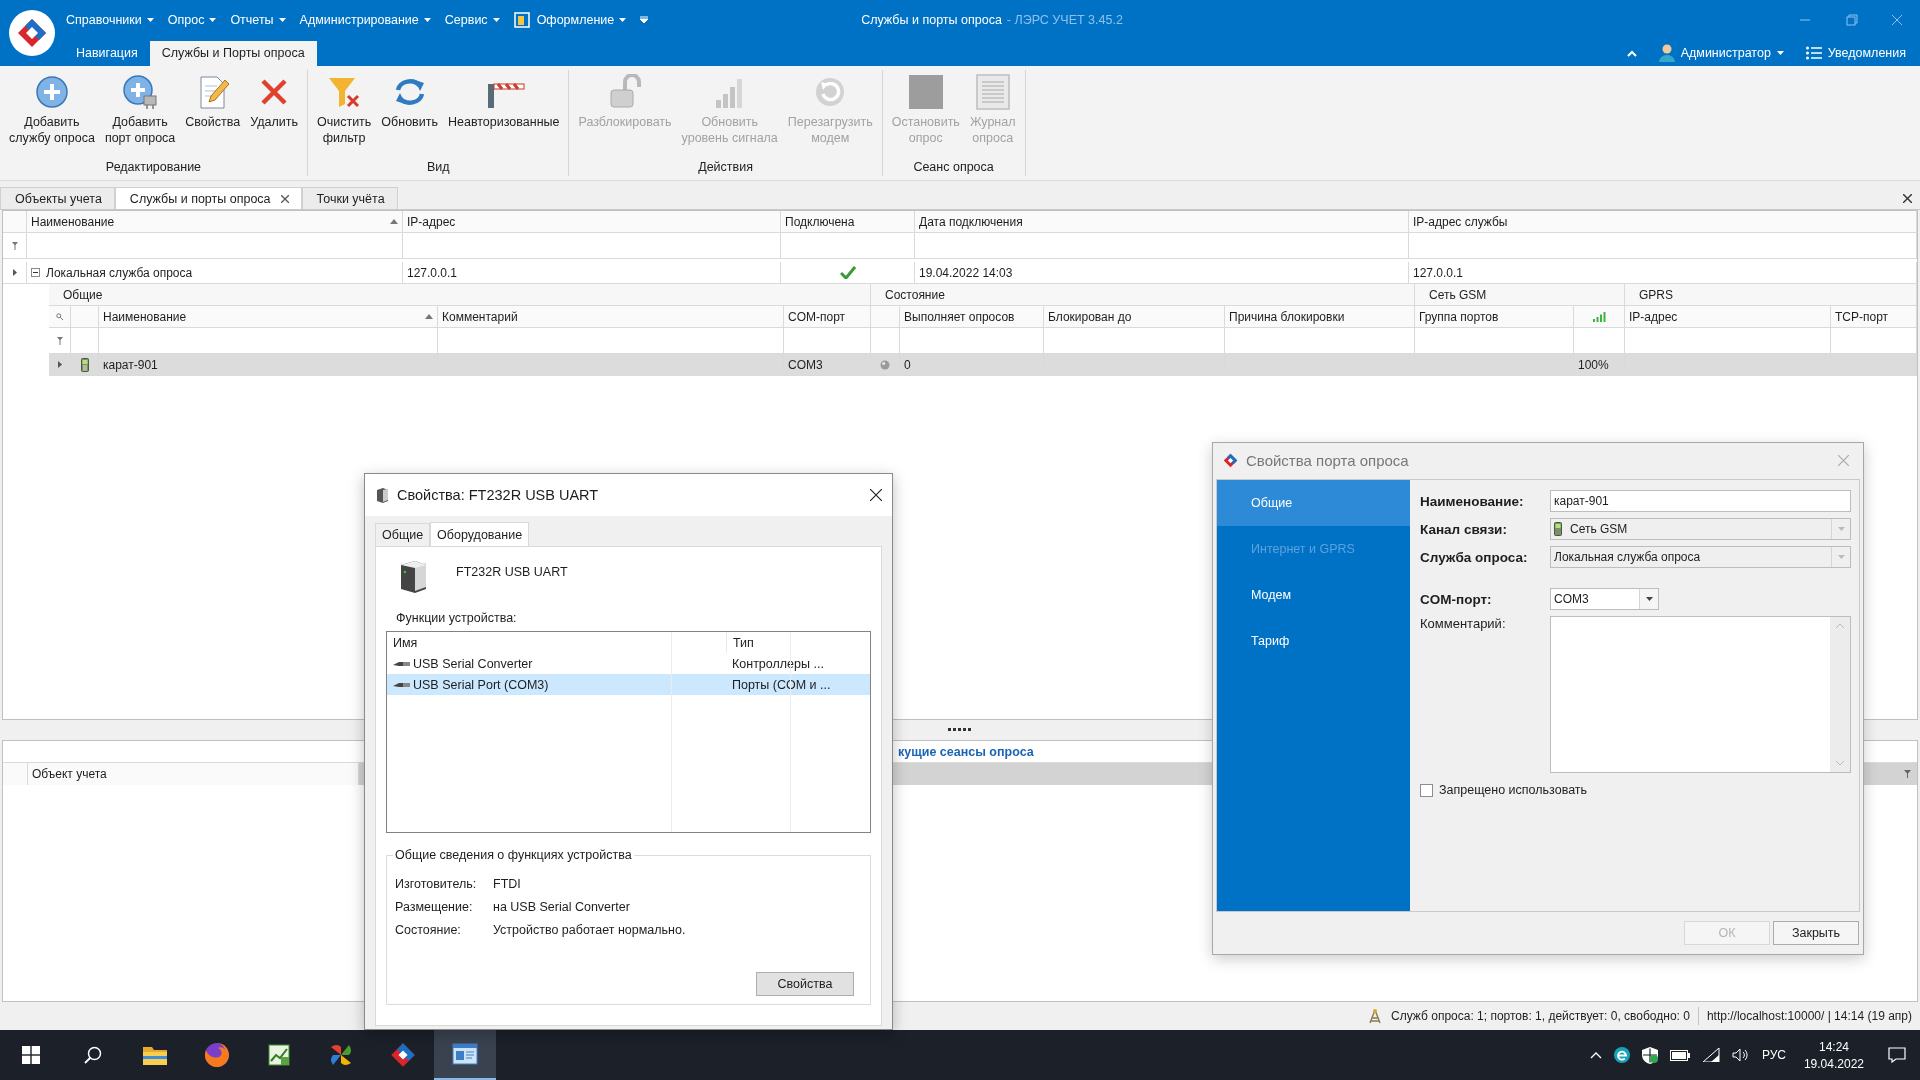  What do you see at coordinates (193, 774) in the screenshot?
I see `column-header: Объект учета` at bounding box center [193, 774].